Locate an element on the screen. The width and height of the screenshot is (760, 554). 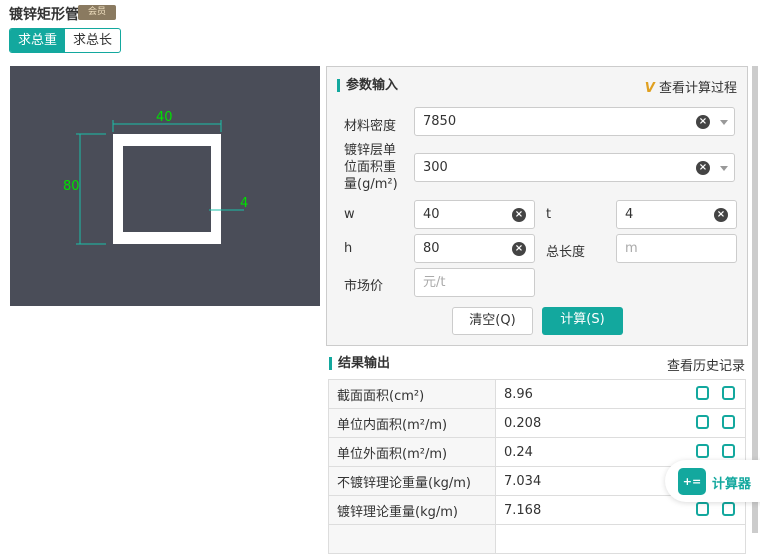
result-value: 0.208 is located at coordinates (523, 423).